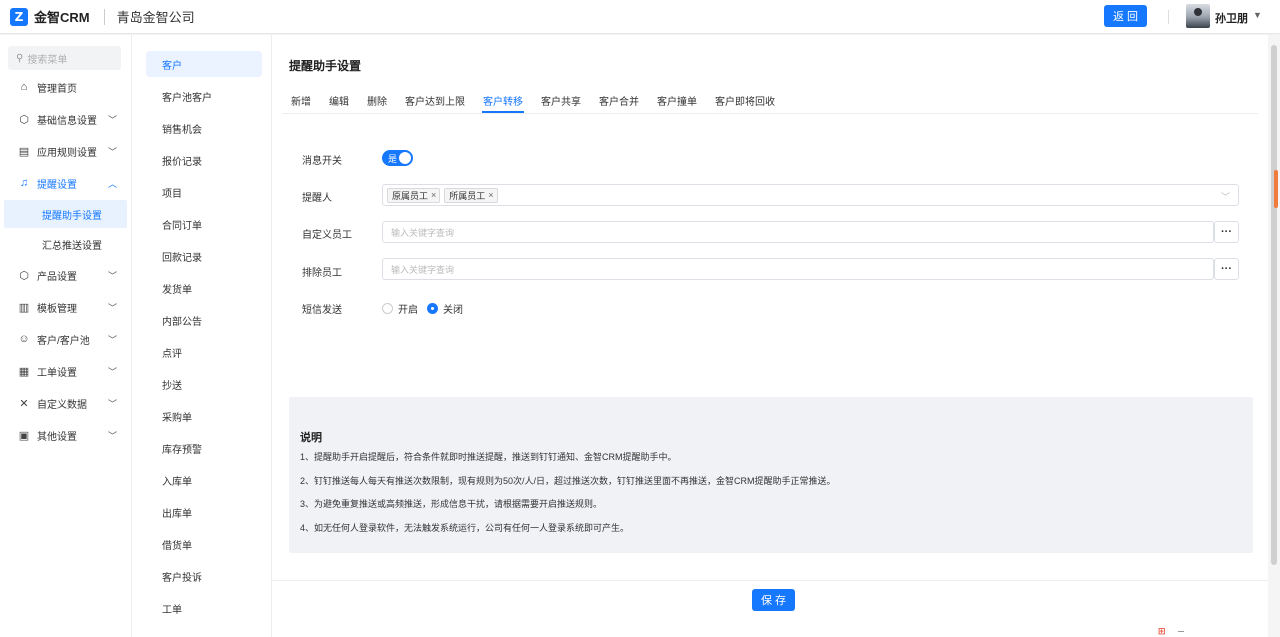 This screenshot has width=1280, height=637. I want to click on cube-icon: ⬡, so click(24, 119).